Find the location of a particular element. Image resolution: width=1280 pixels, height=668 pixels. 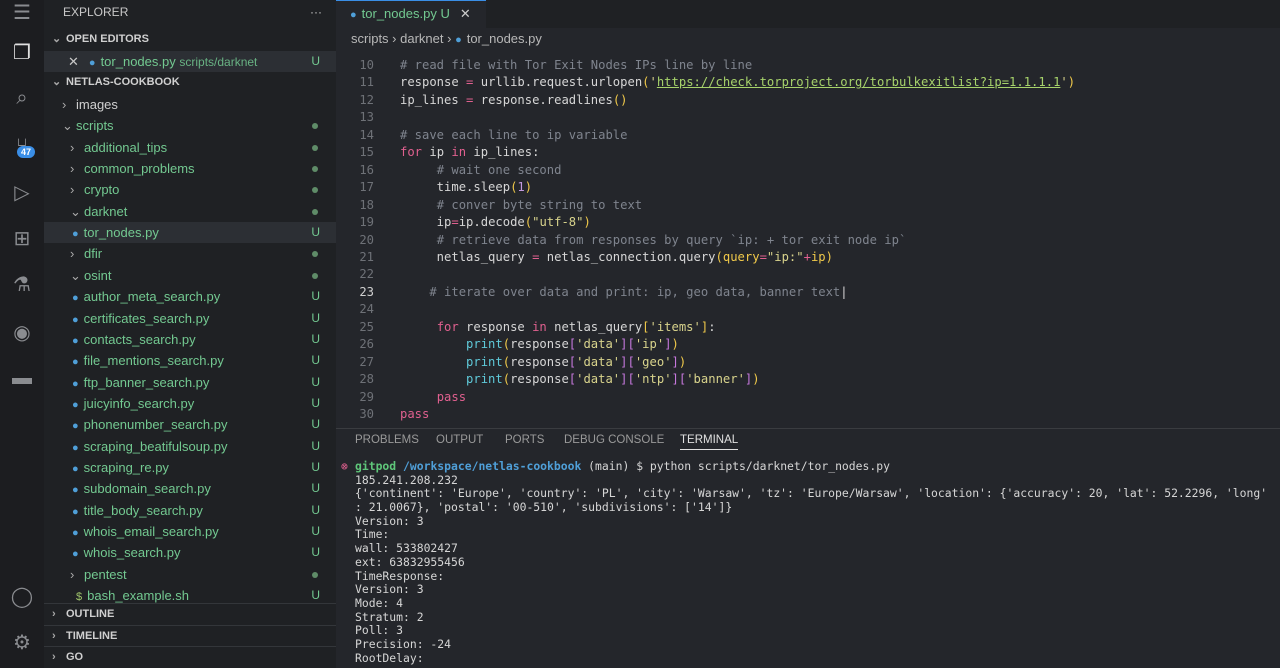

extensions-icon: ⊞ is located at coordinates (22, 238).